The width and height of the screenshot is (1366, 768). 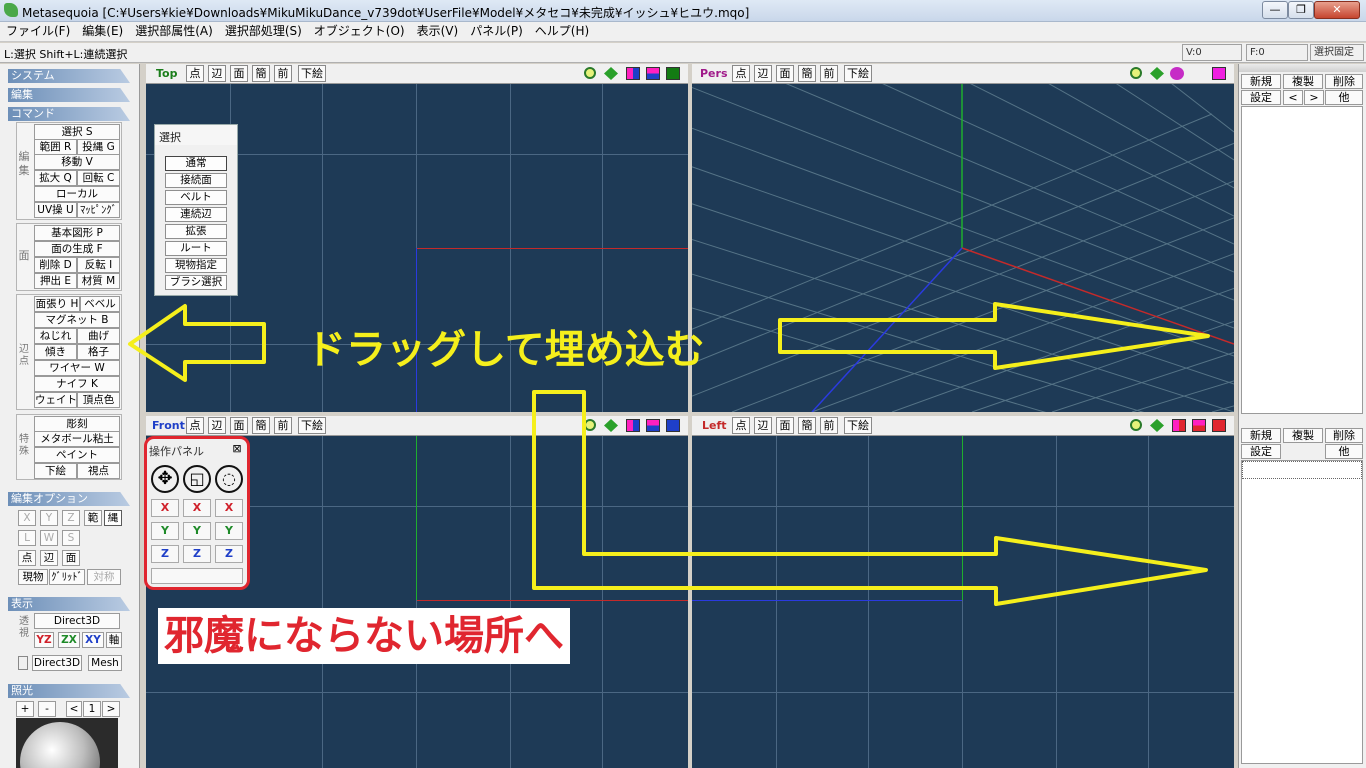 What do you see at coordinates (364, 636) in the screenshot?
I see `out-of-way-annotation: 邪魔にならない場所へ` at bounding box center [364, 636].